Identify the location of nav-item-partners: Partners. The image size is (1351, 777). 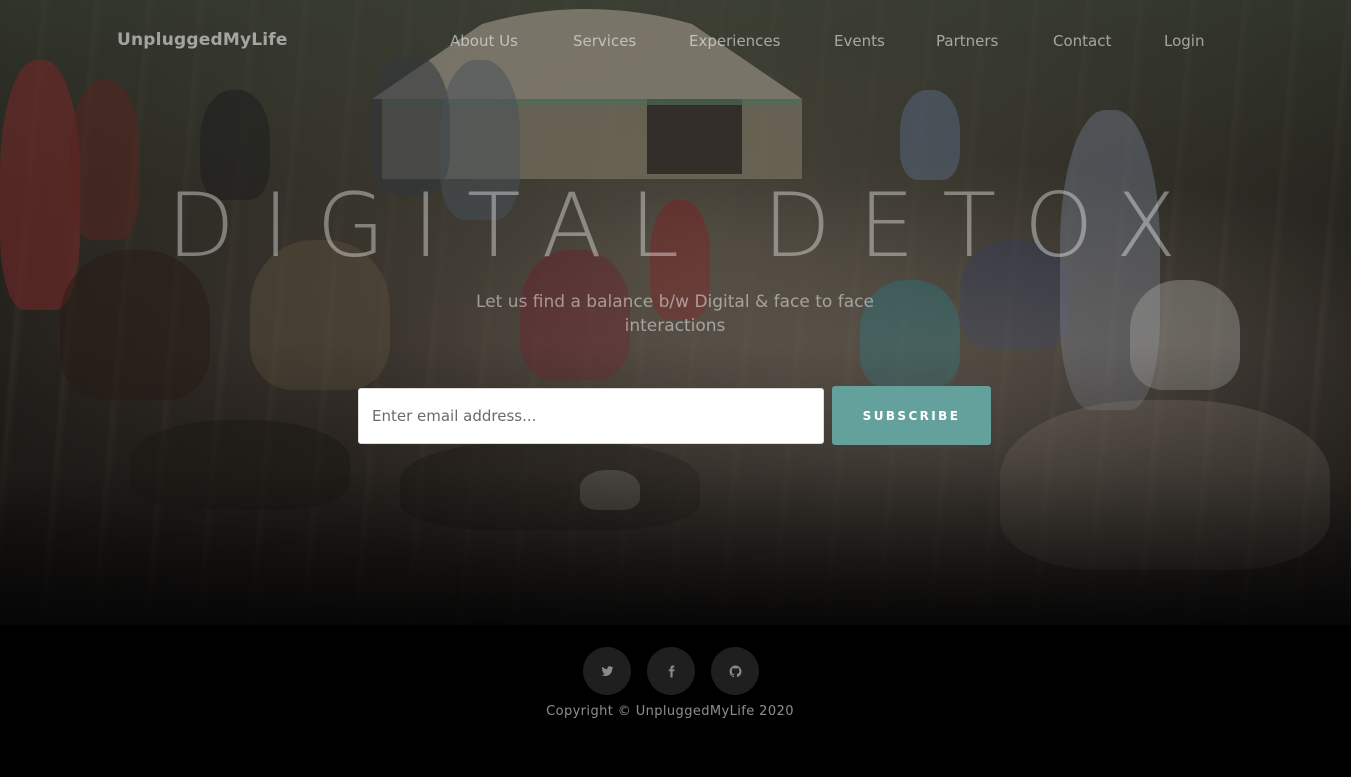
(967, 41).